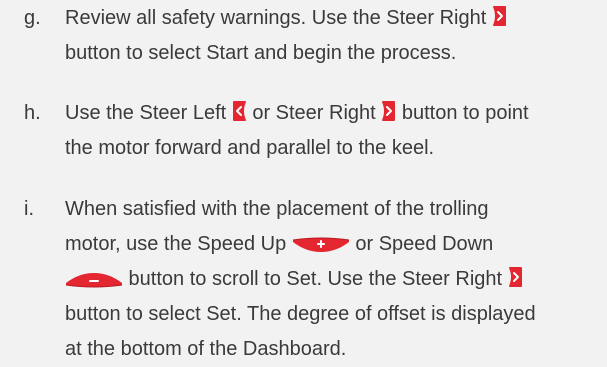  Describe the element at coordinates (239, 111) in the screenshot. I see `steer-left-icon` at that location.